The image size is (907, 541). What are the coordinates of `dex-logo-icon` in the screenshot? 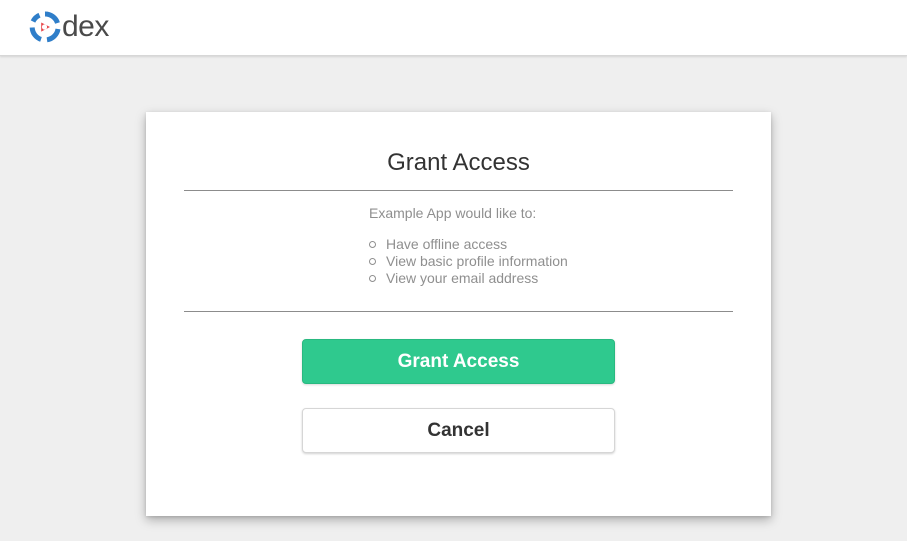 It's located at (45, 27).